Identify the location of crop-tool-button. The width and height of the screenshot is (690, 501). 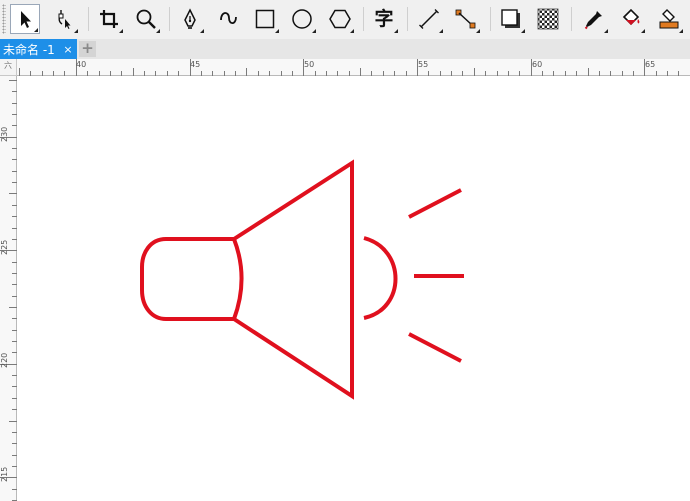
(109, 19).